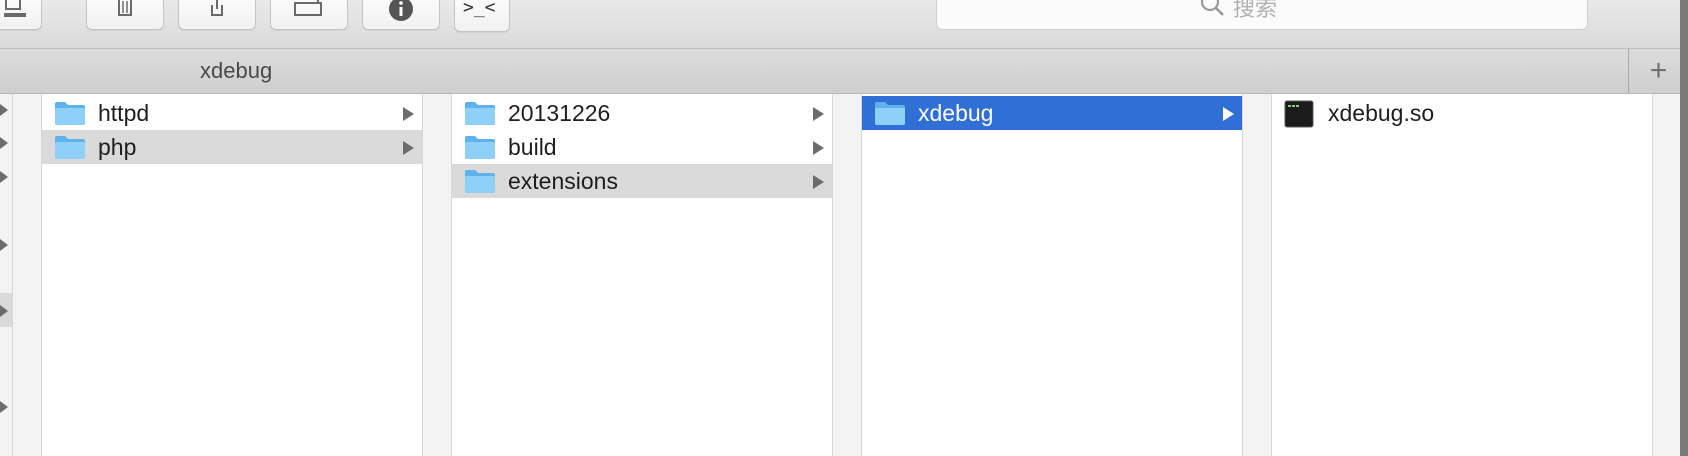  What do you see at coordinates (1299, 114) in the screenshot?
I see `executable-file-icon` at bounding box center [1299, 114].